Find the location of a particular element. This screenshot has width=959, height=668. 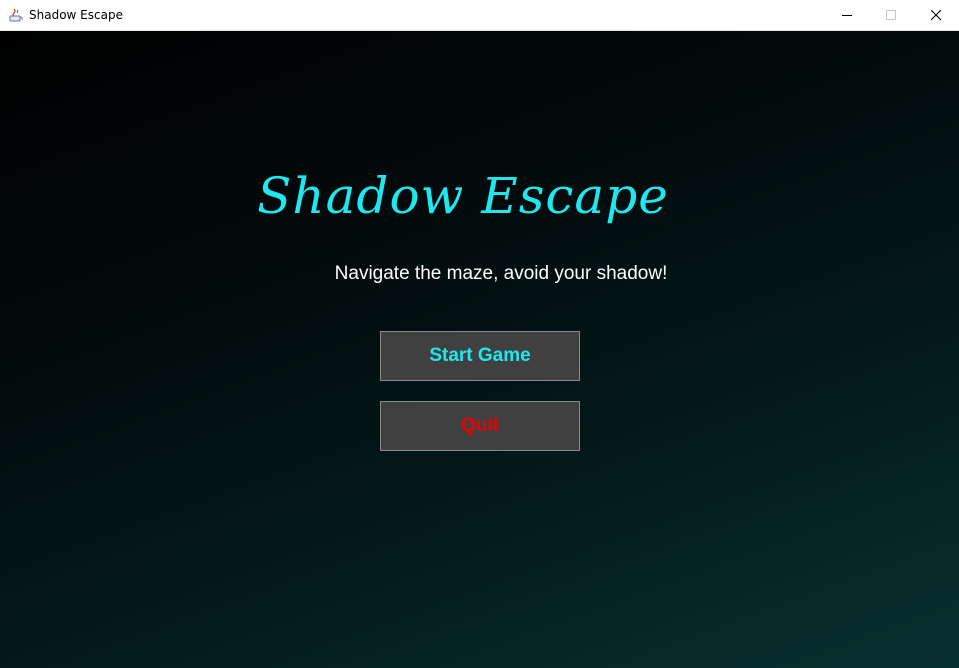

minimize-icon is located at coordinates (847, 15).